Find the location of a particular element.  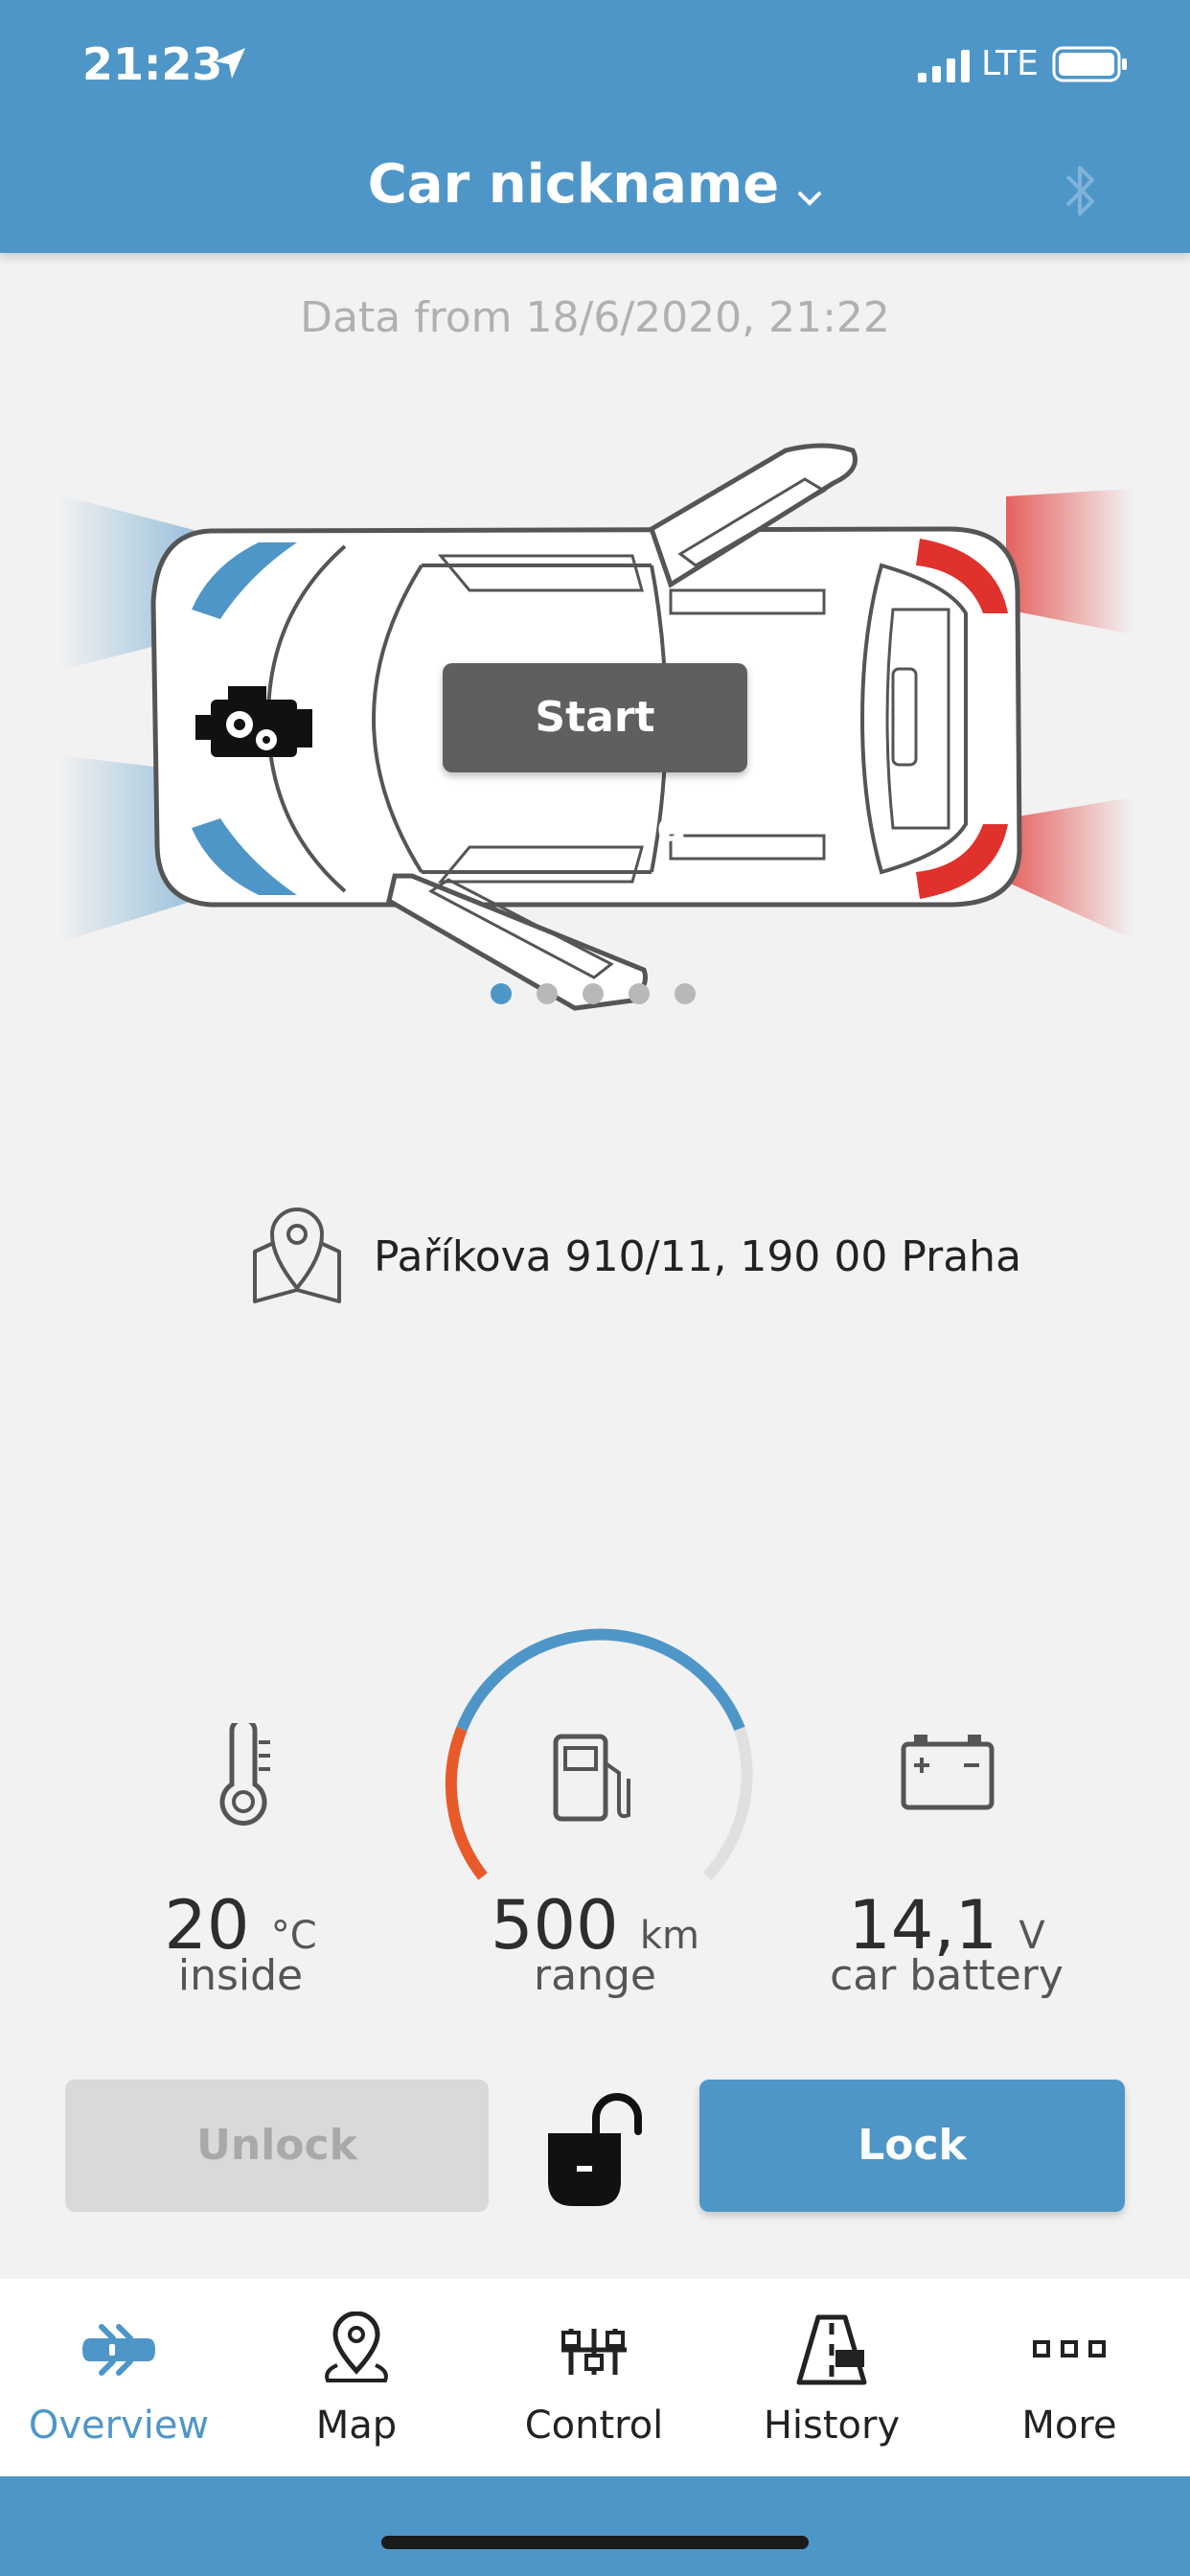

map-pin-icon is located at coordinates (357, 2347).